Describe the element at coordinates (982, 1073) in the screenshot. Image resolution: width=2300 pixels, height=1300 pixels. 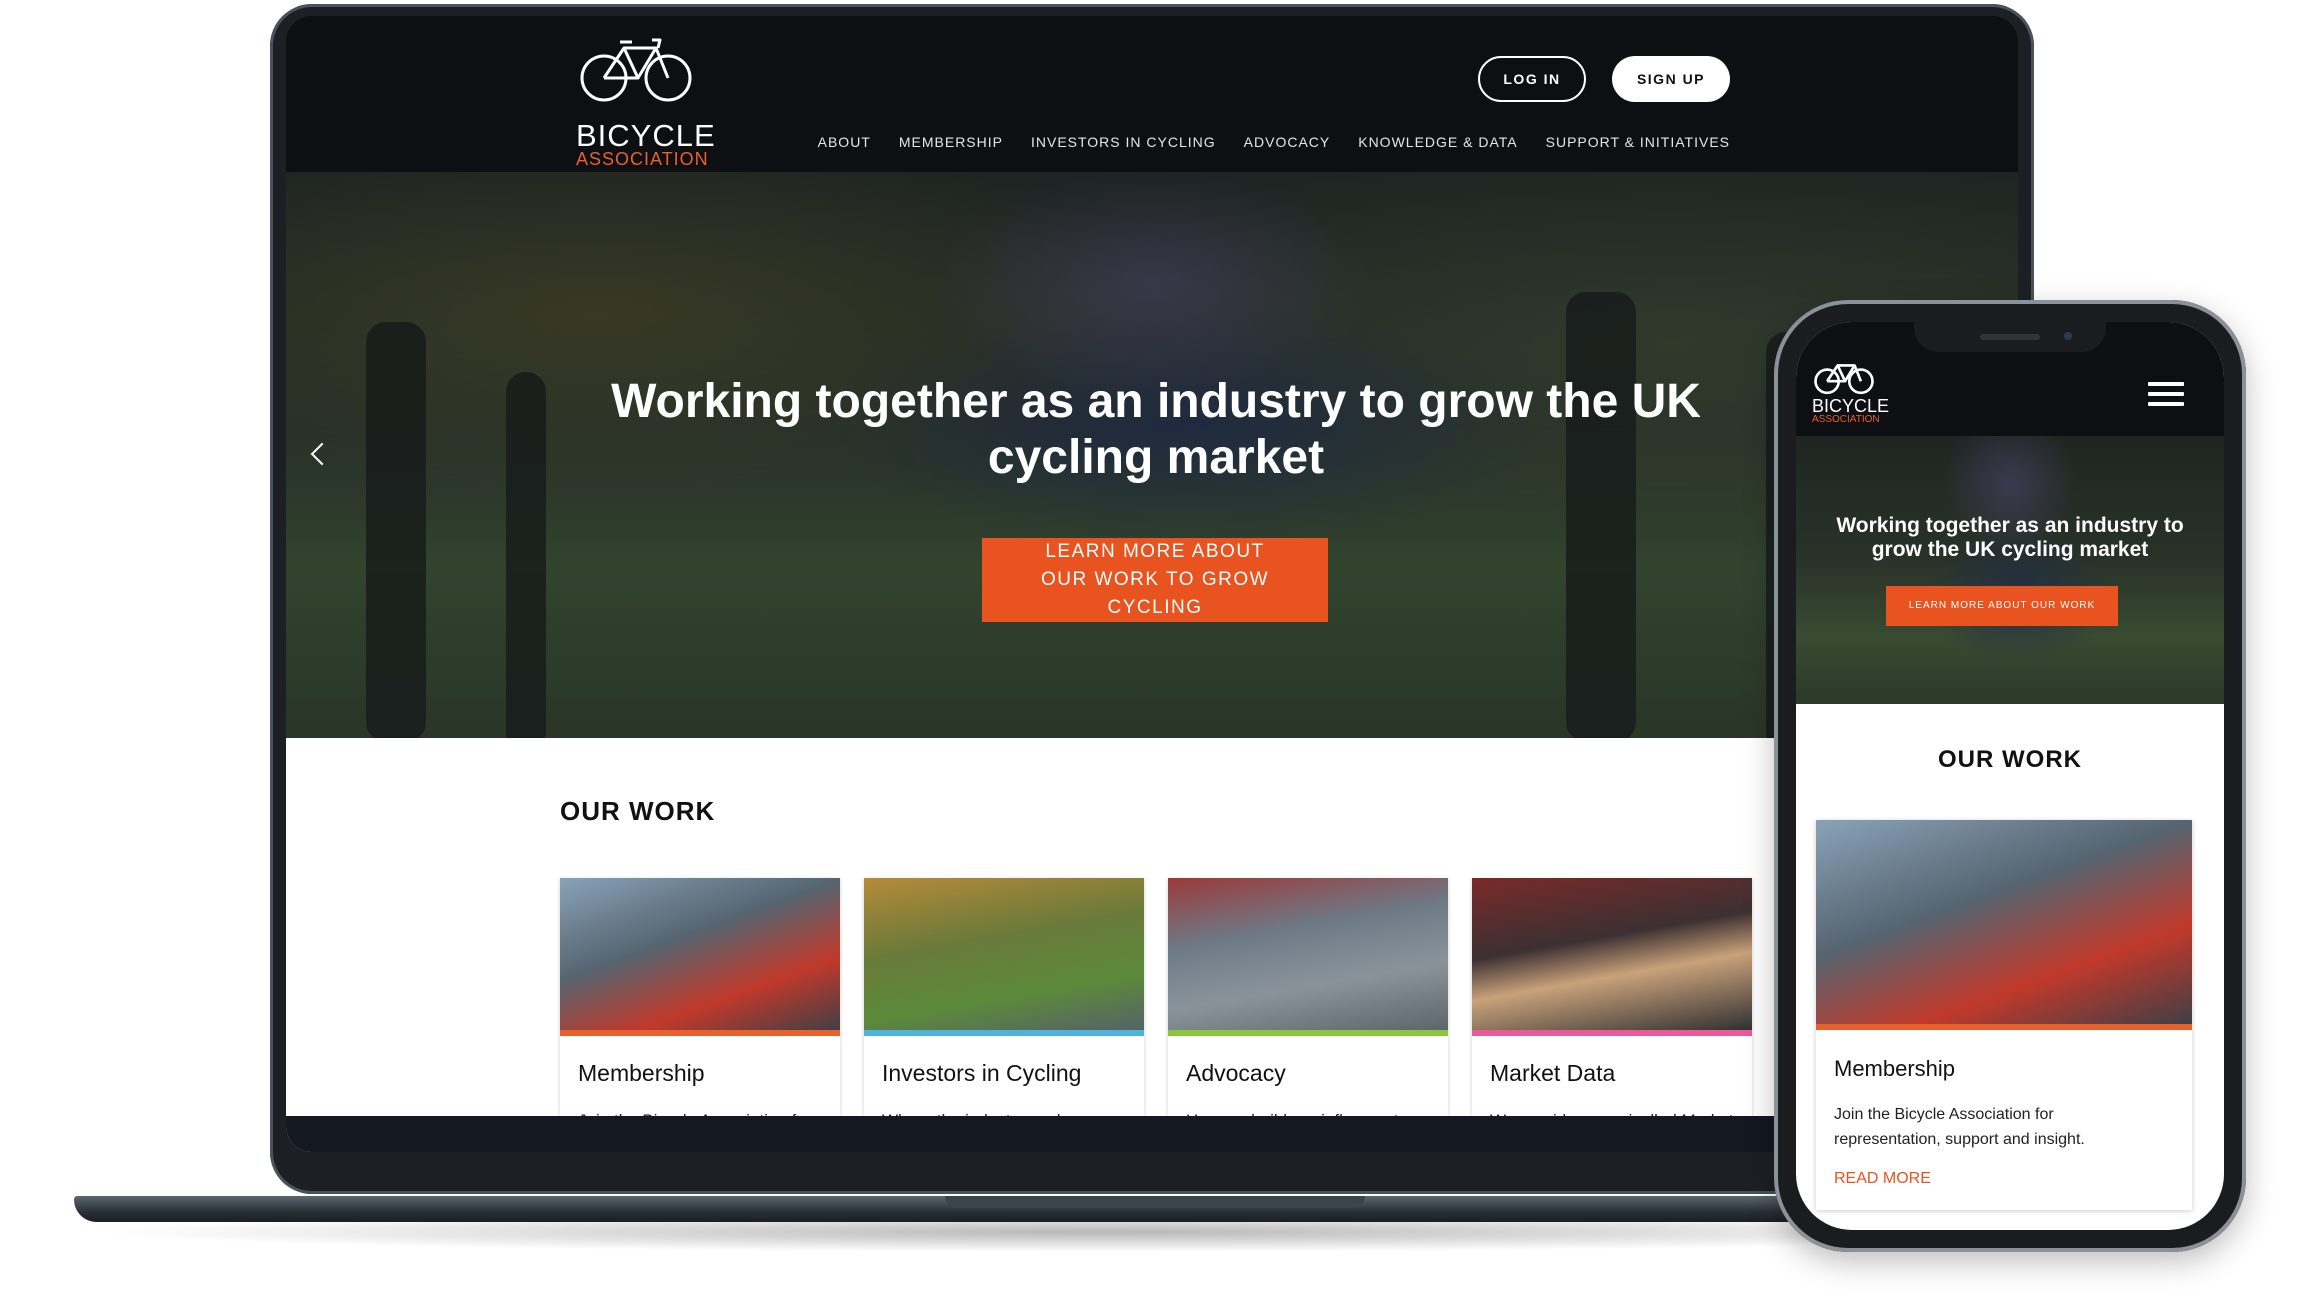
I see `card-title: Investors in Cycling` at that location.